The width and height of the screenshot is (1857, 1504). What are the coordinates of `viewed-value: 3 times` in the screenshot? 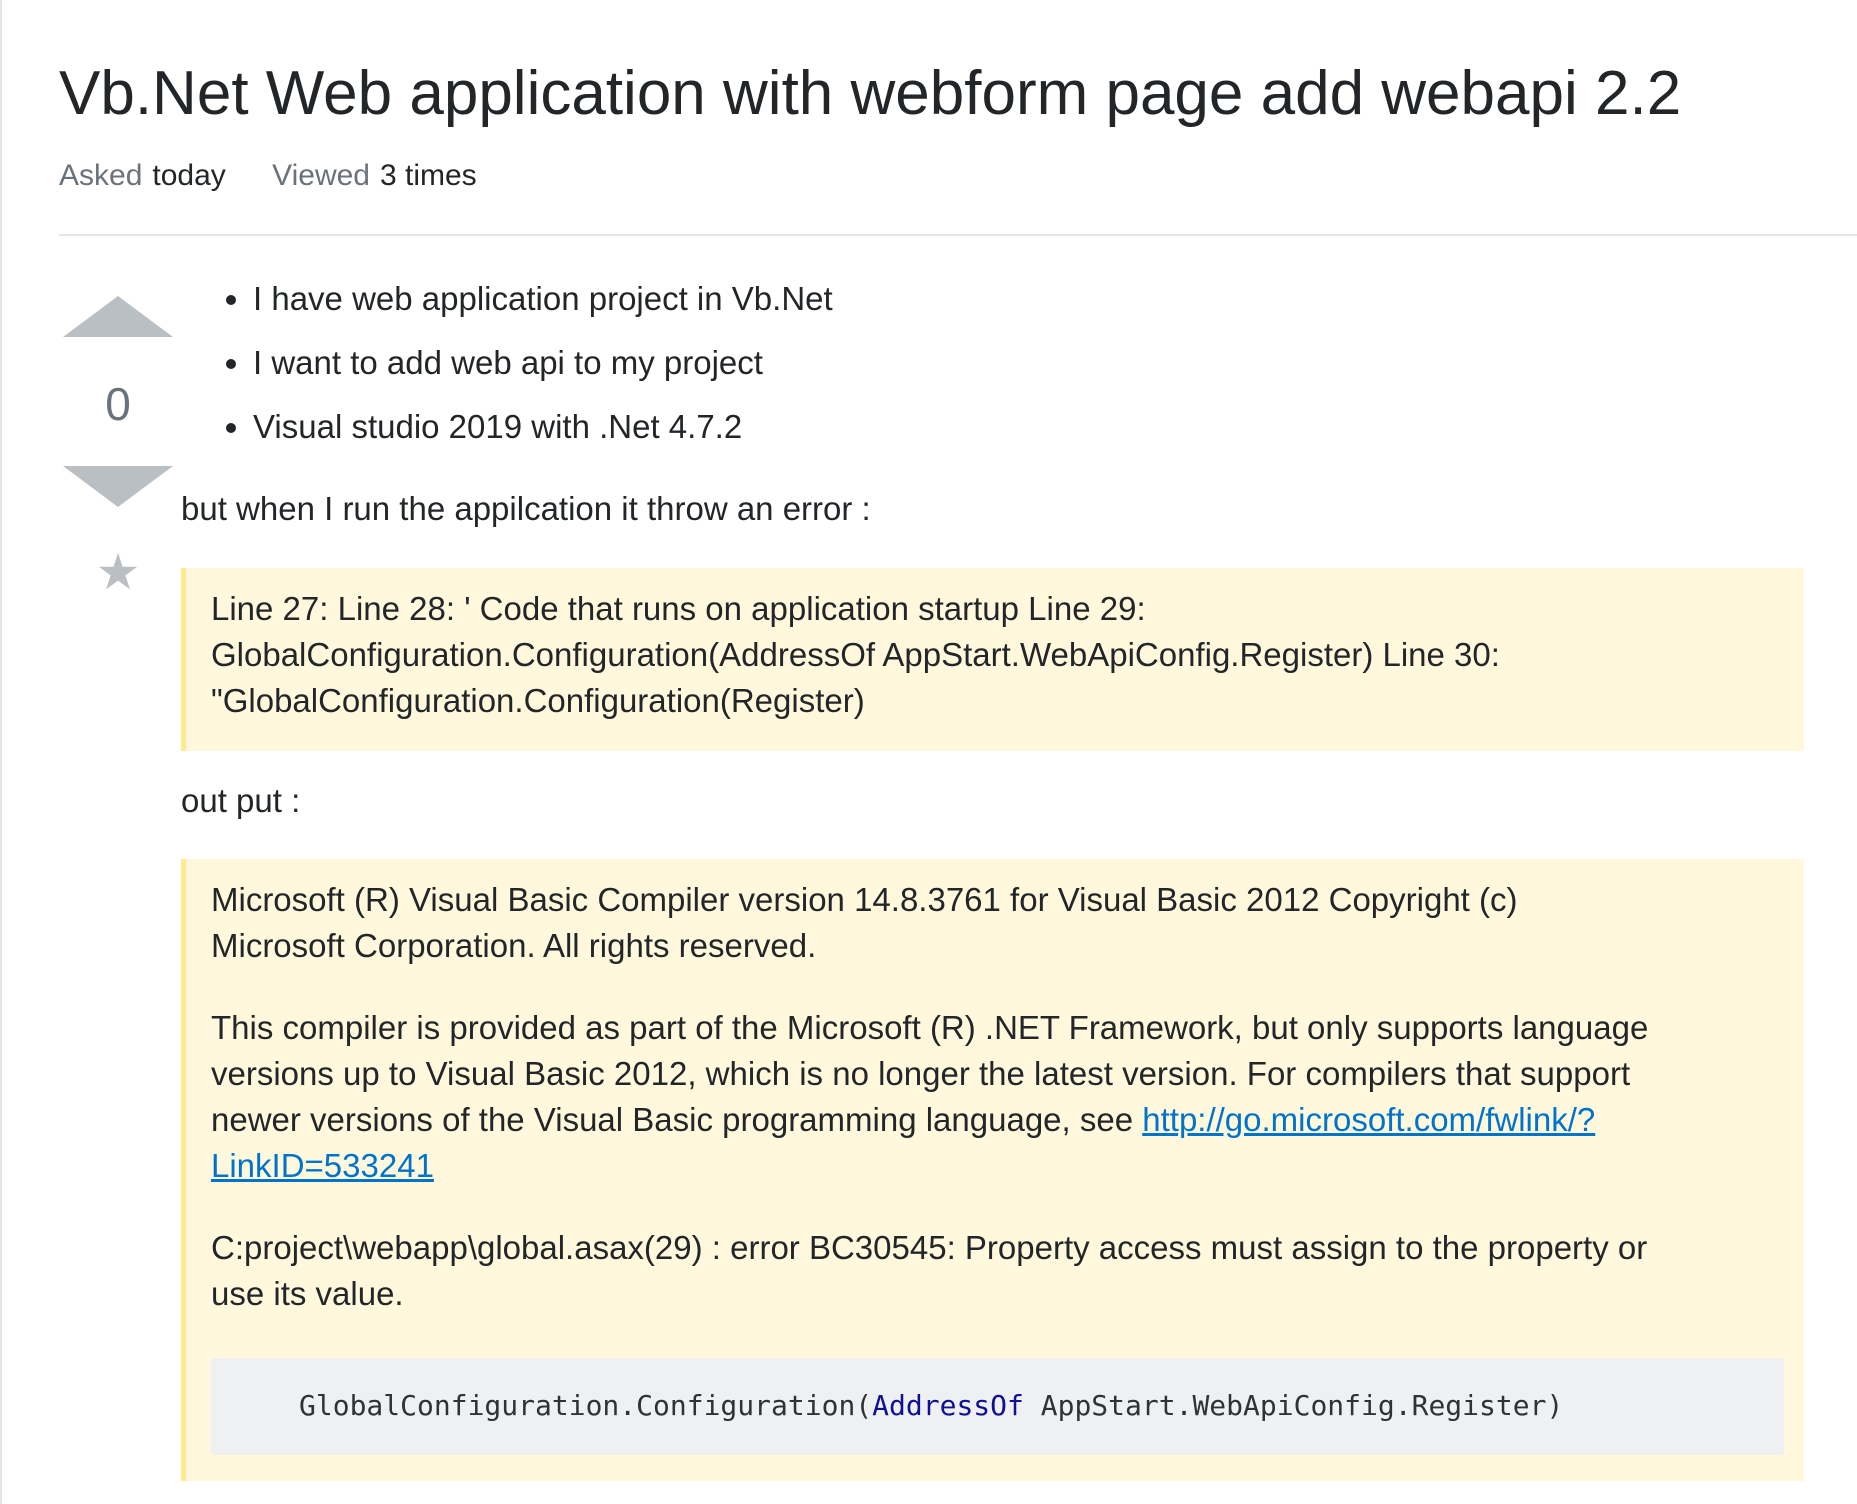 It's located at (428, 175).